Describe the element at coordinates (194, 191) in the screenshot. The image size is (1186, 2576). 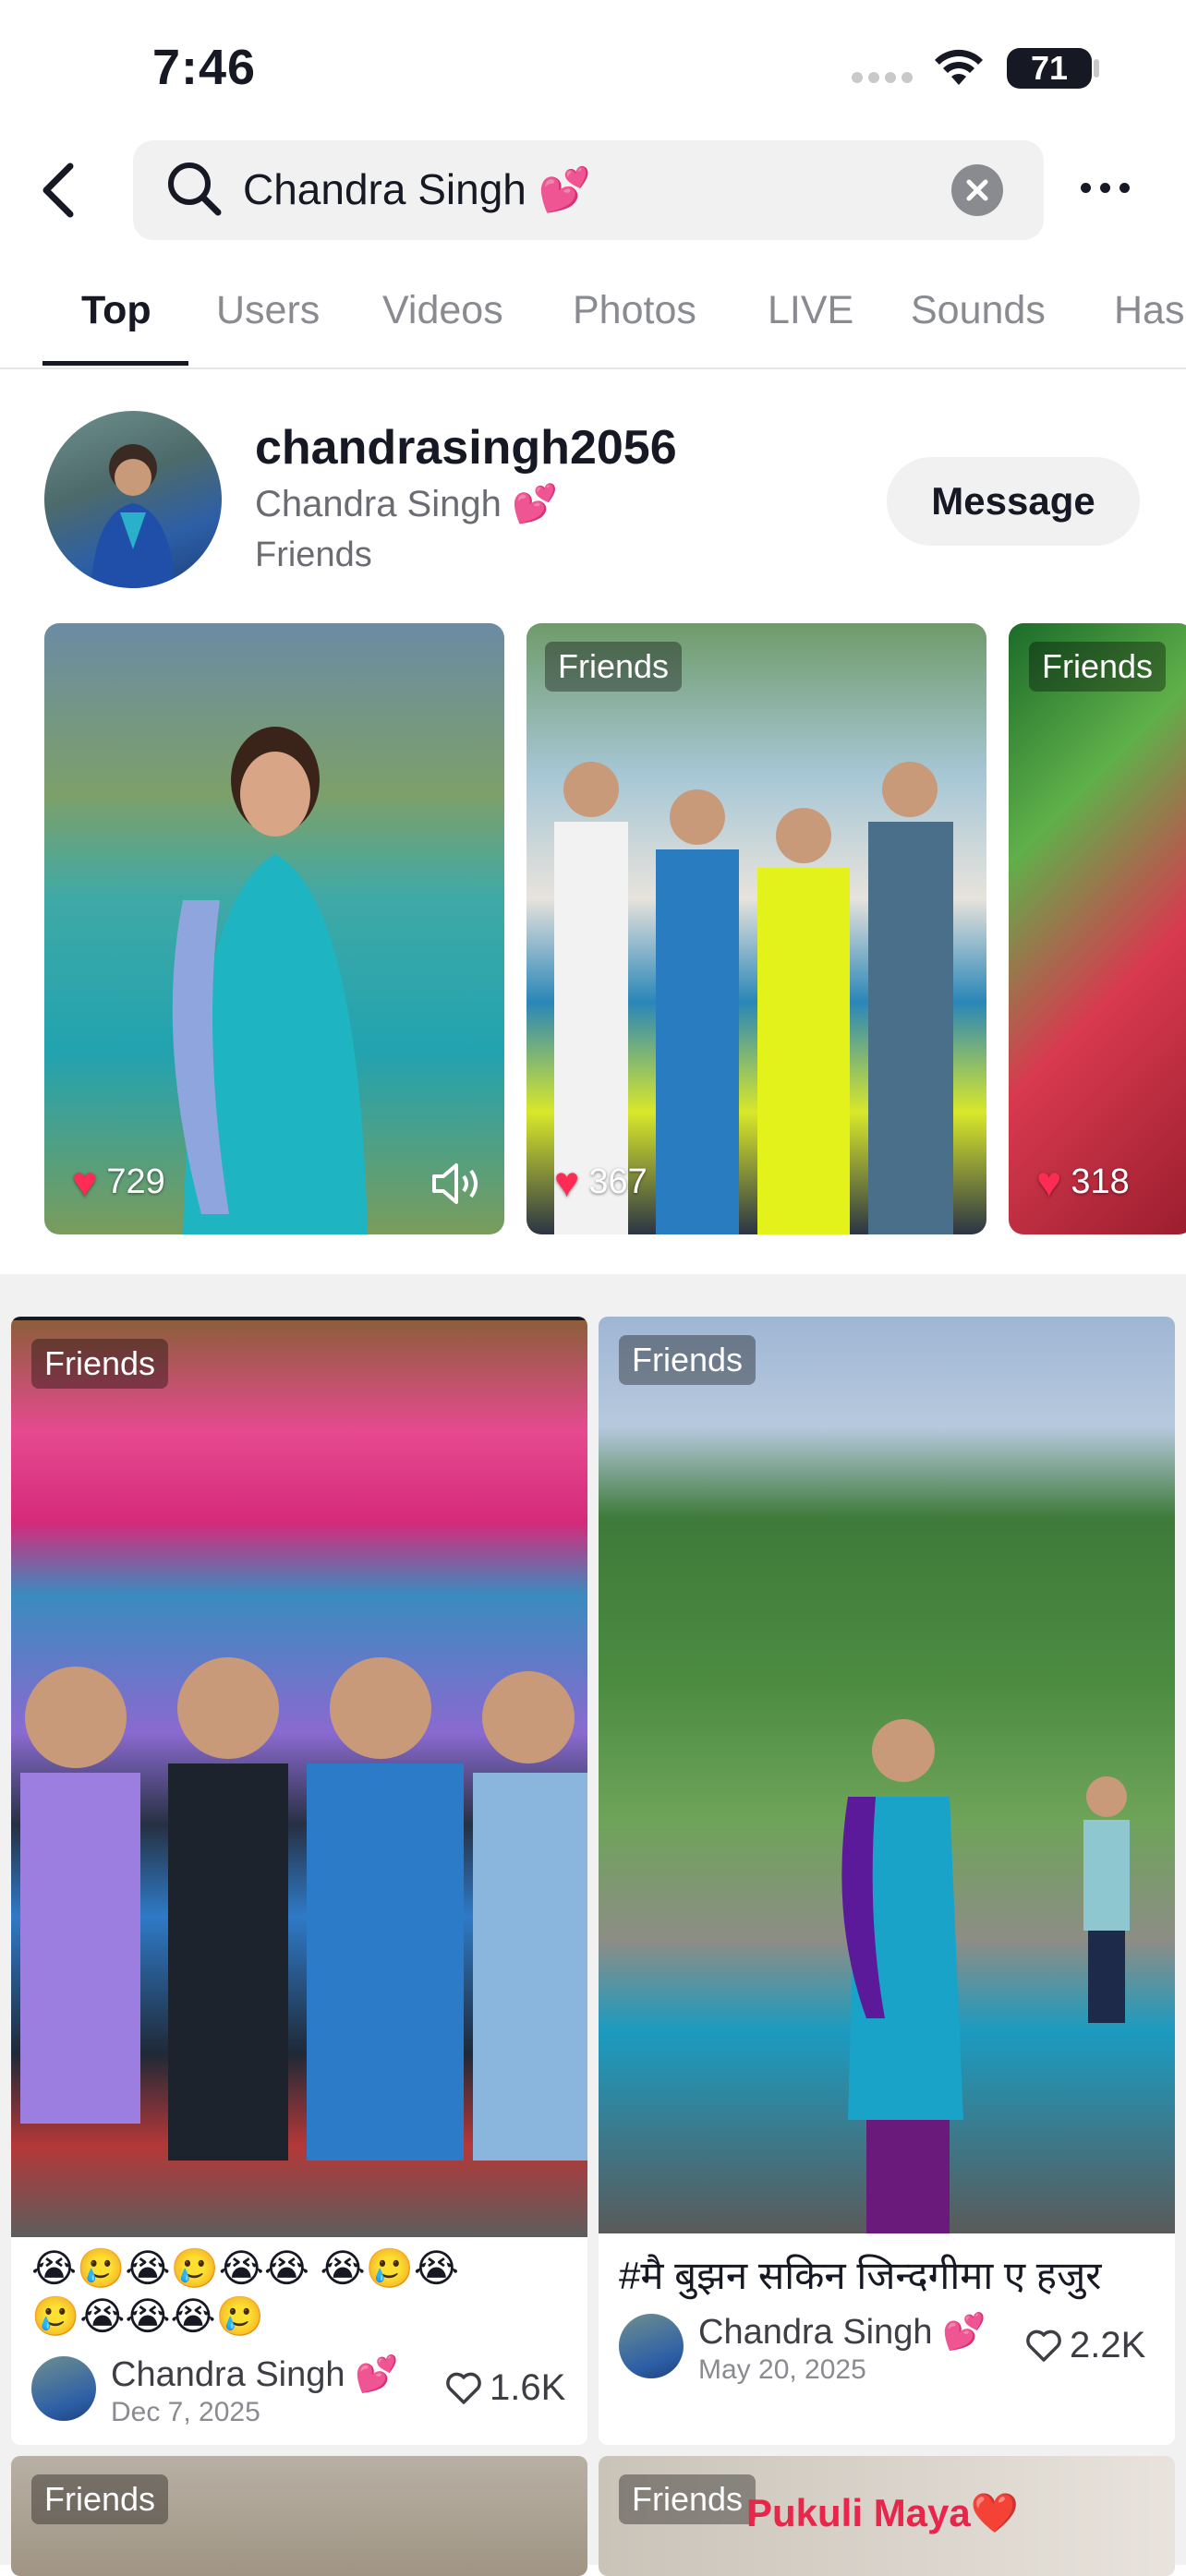
I see `search-icon` at that location.